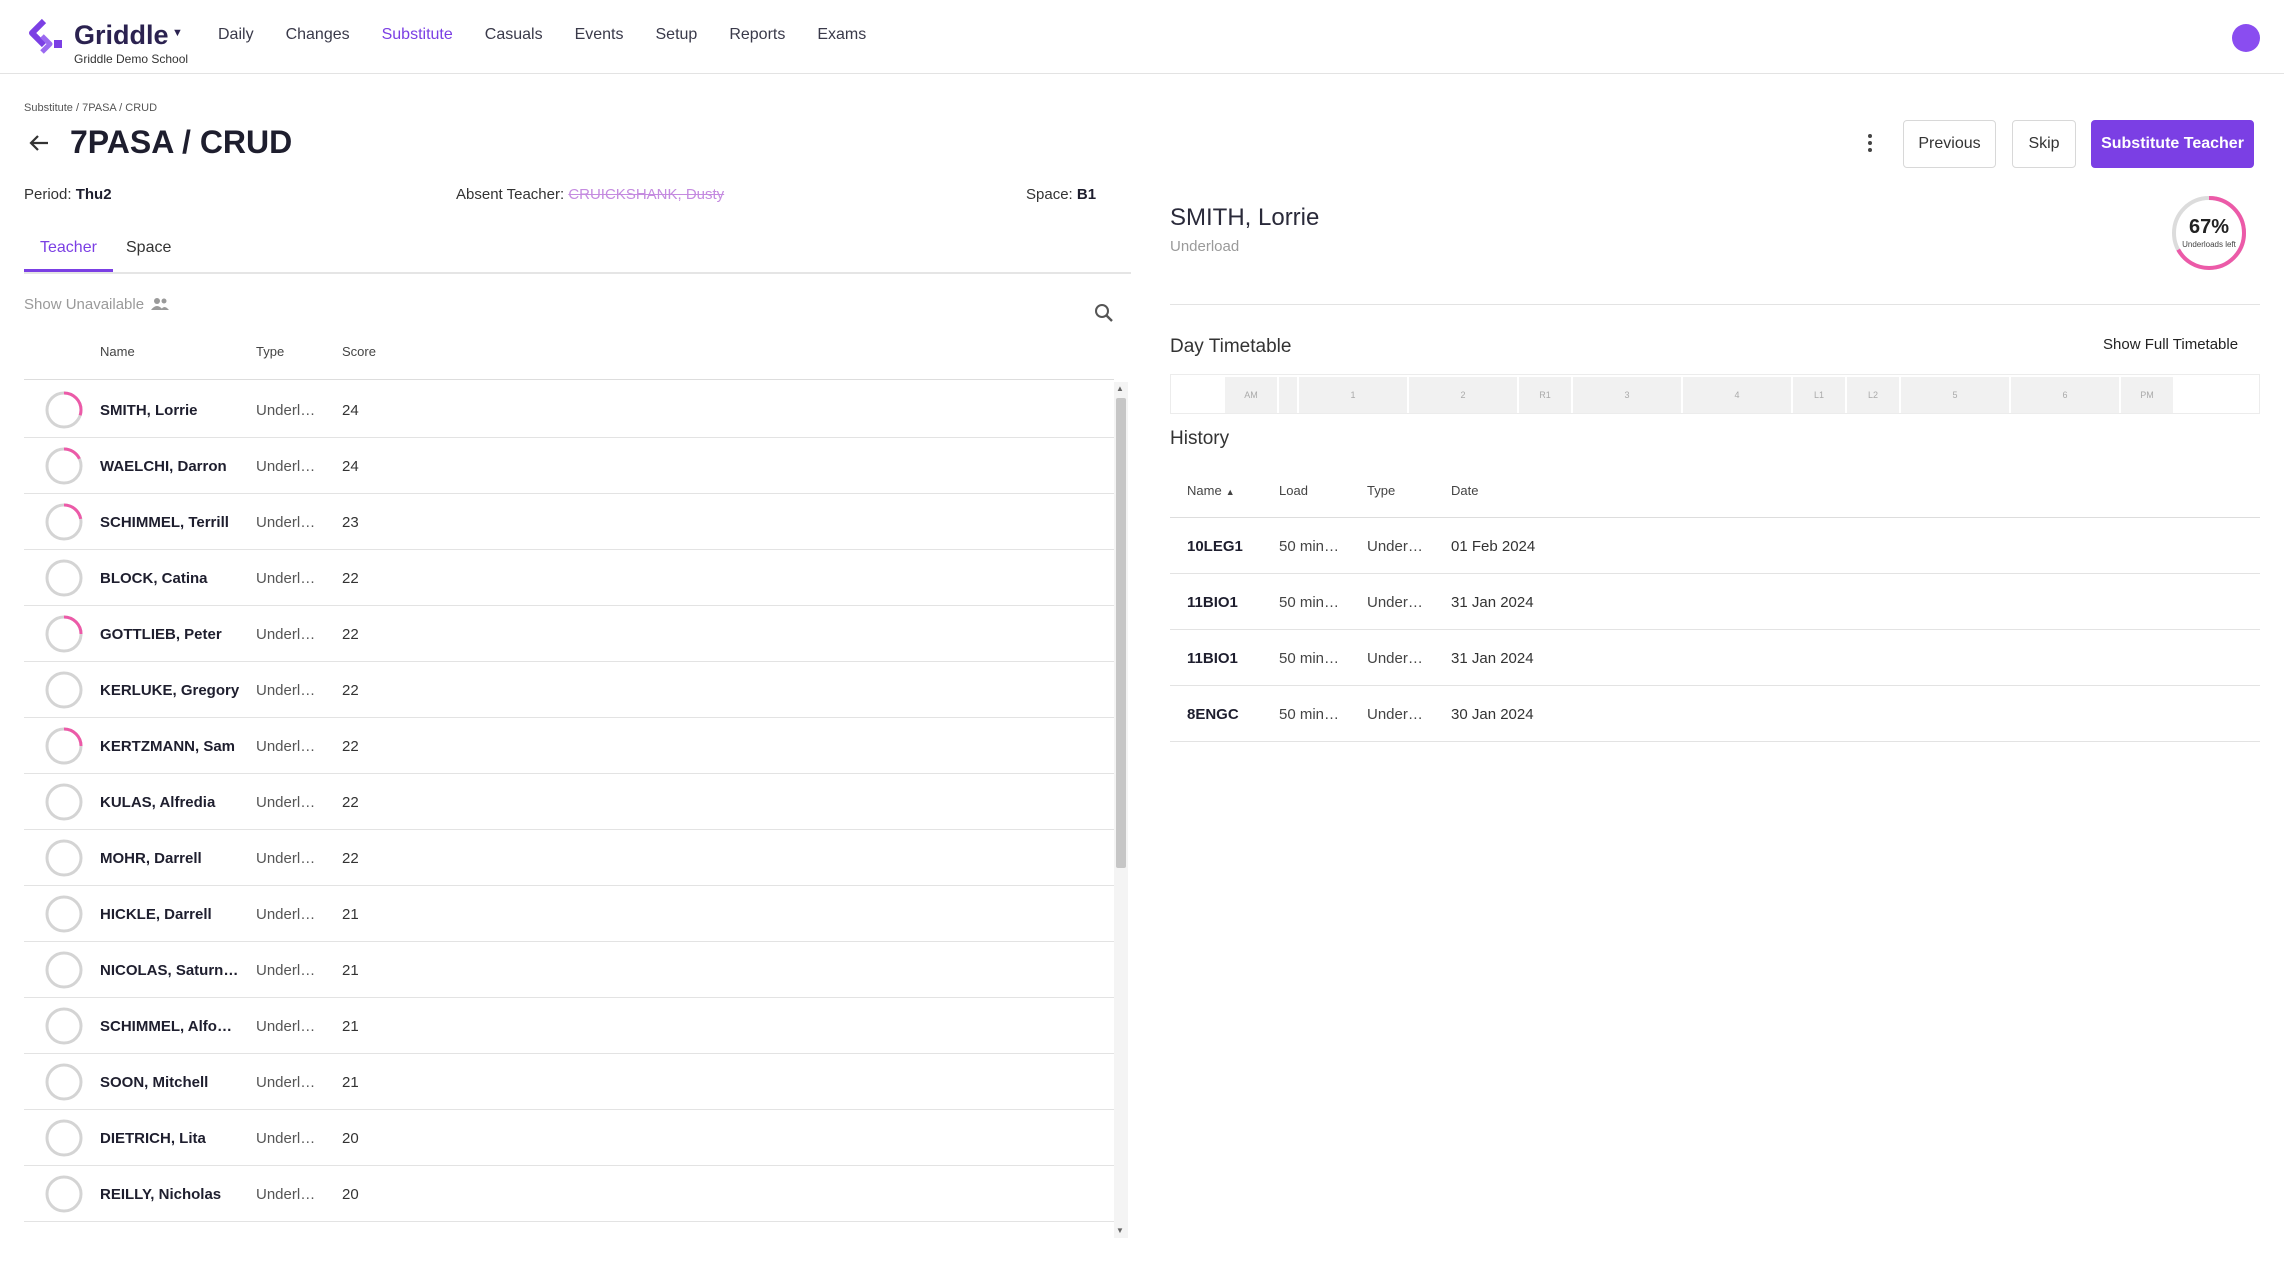 This screenshot has width=2284, height=1279. What do you see at coordinates (158, 802) in the screenshot?
I see `teacher-name: KULAS, Alfredia` at bounding box center [158, 802].